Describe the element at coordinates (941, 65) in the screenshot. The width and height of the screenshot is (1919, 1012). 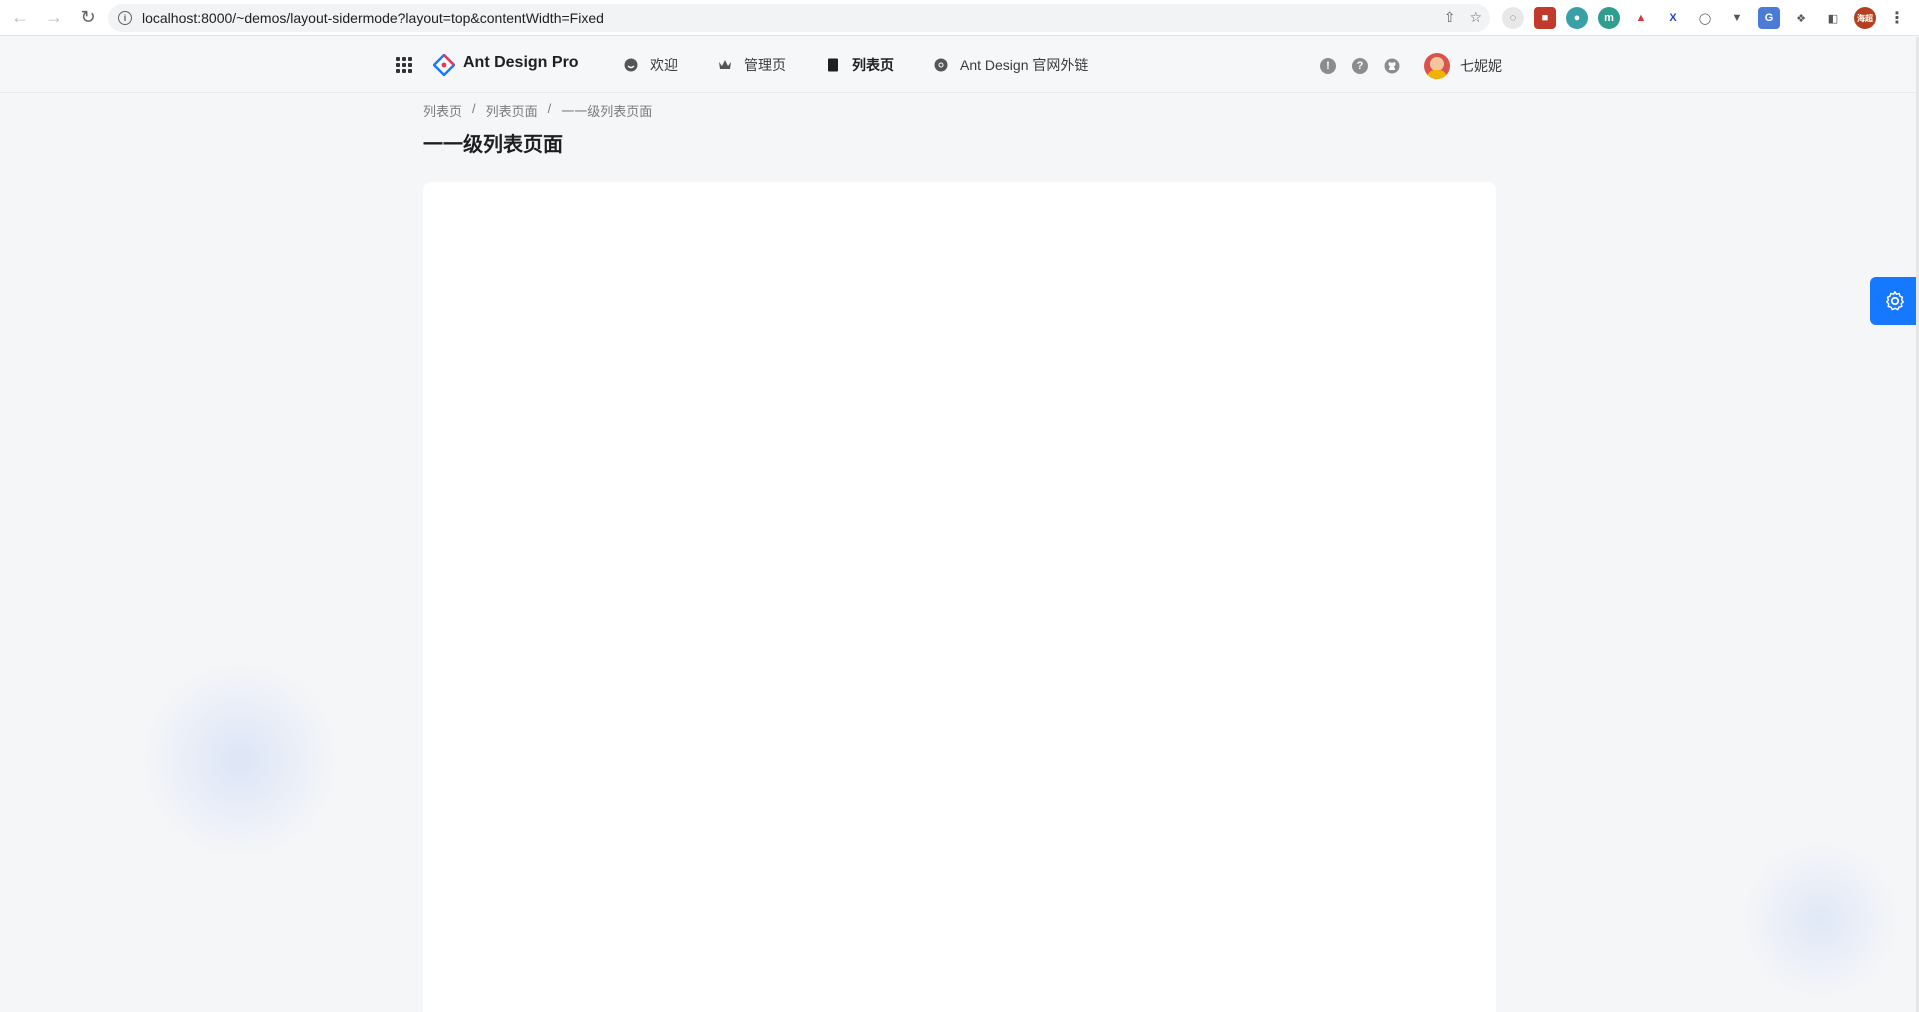
I see `chrome-icon` at that location.